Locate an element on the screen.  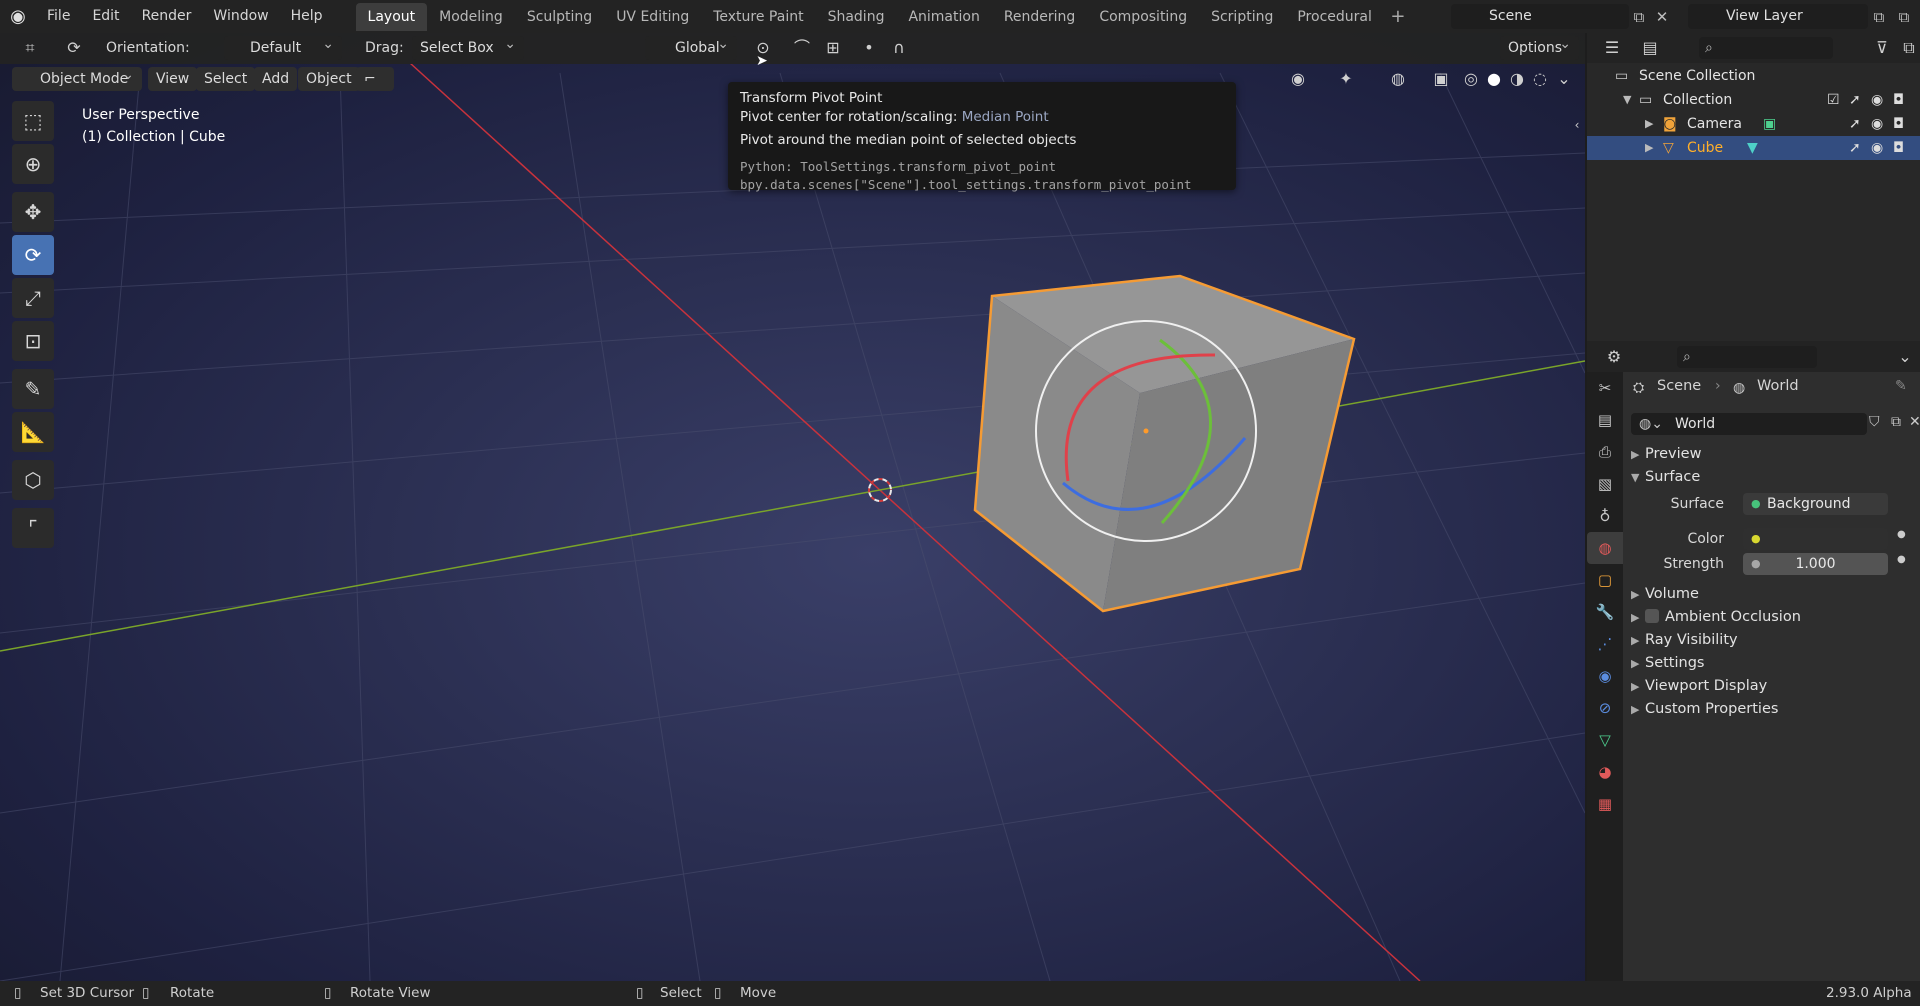
properties-editor-icon: ⚙ is located at coordinates (1614, 357).